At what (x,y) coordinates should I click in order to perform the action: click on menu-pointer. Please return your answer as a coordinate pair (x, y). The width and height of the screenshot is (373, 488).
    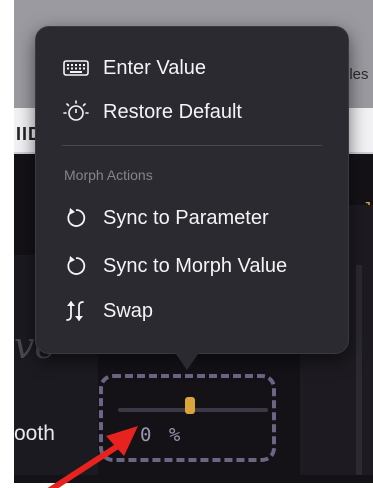
    Looking at the image, I should click on (187, 360).